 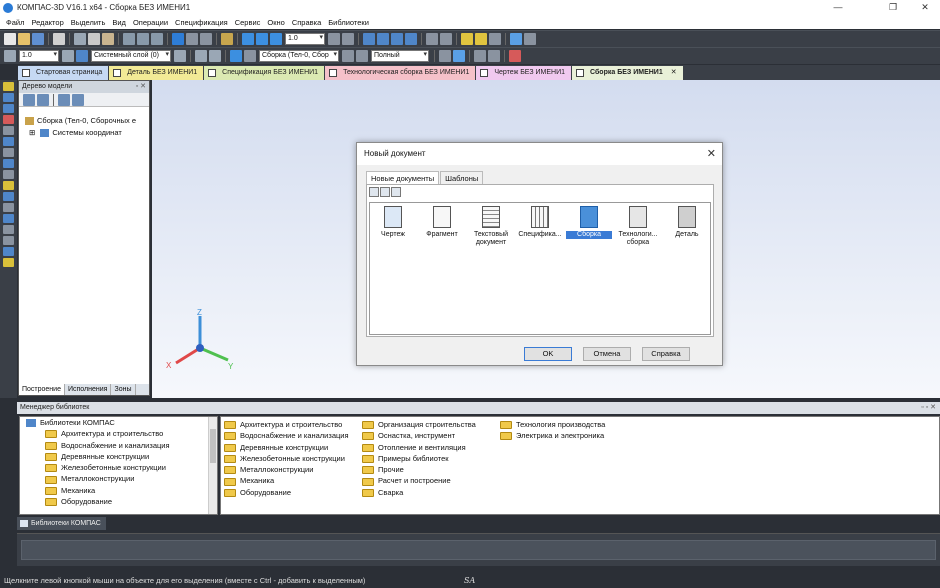 What do you see at coordinates (711, 154) in the screenshot?
I see `dialog-close-button: ✕` at bounding box center [711, 154].